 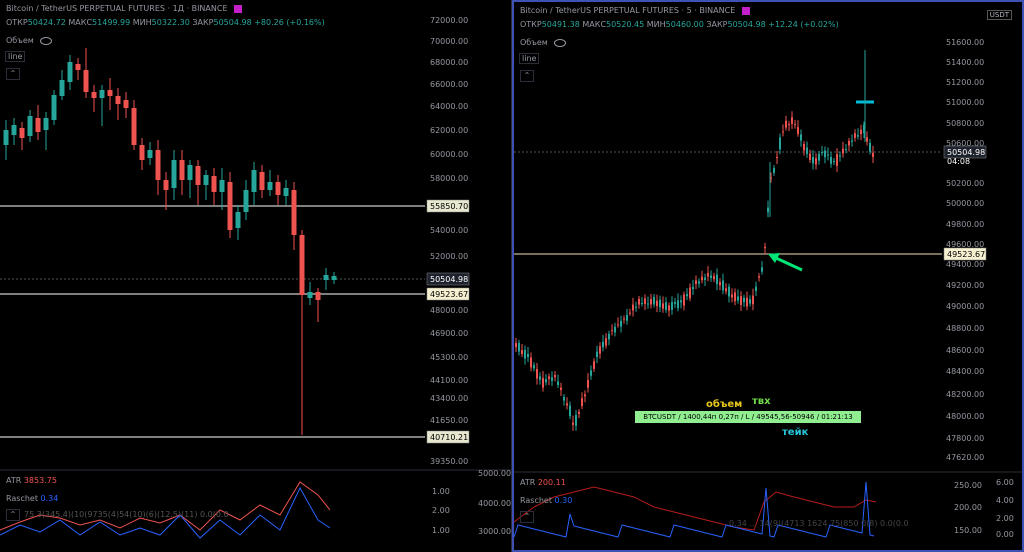 What do you see at coordinates (965, 224) in the screenshot?
I see `price-axis-label: 49800.00` at bounding box center [965, 224].